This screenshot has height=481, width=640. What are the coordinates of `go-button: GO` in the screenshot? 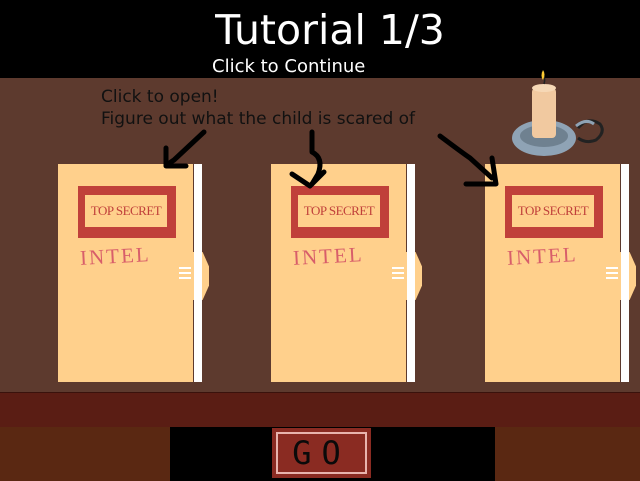 It's located at (321, 453).